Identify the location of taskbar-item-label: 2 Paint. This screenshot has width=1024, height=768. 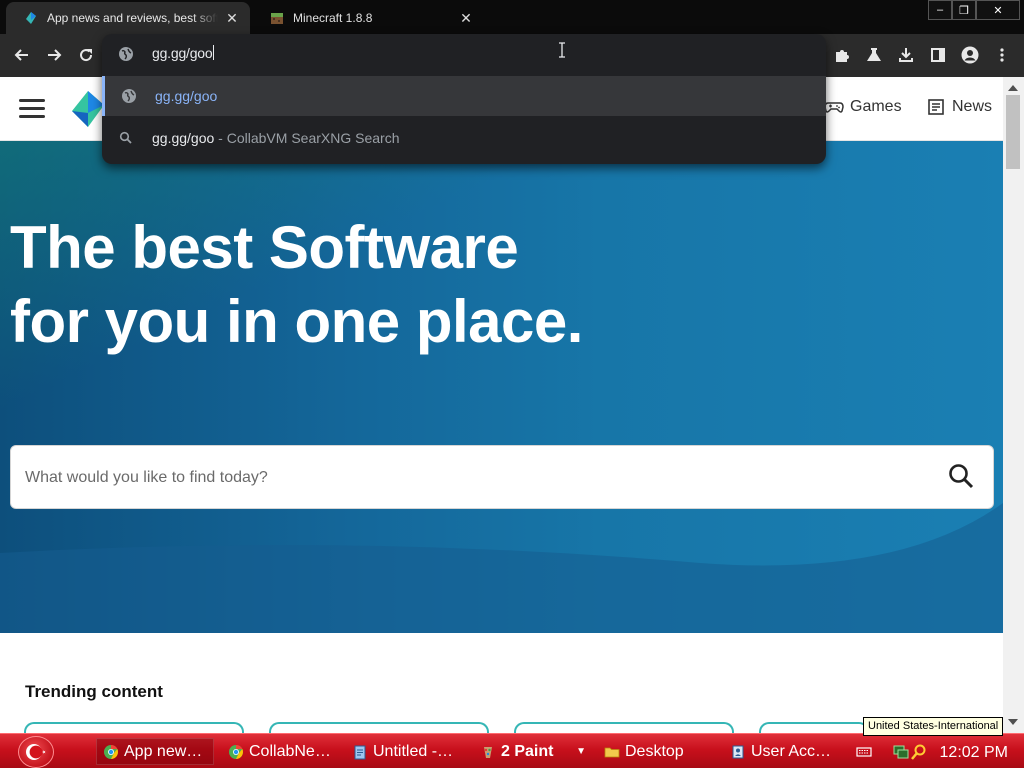
(527, 751).